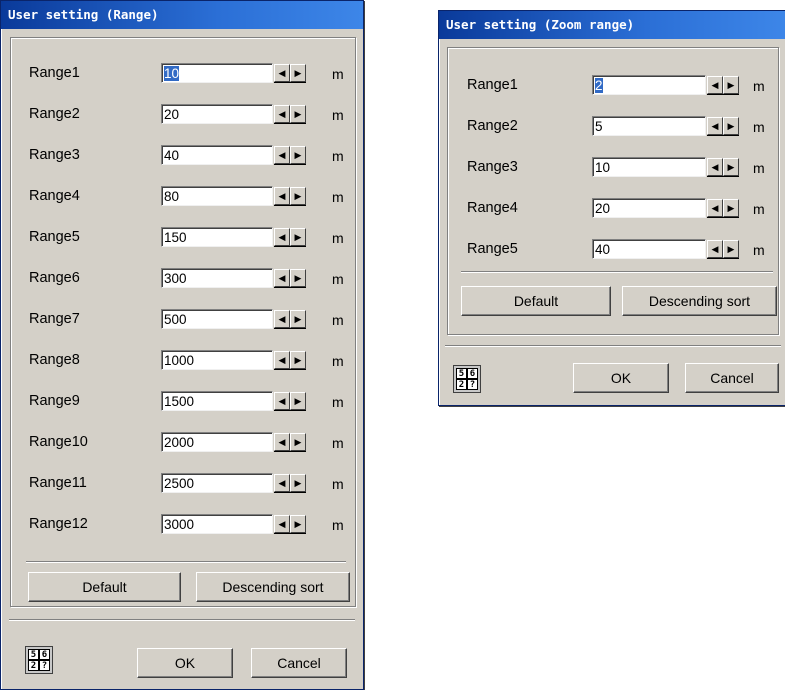 The width and height of the screenshot is (785, 690). What do you see at coordinates (217, 401) in the screenshot?
I see `range-value-input: 1500` at bounding box center [217, 401].